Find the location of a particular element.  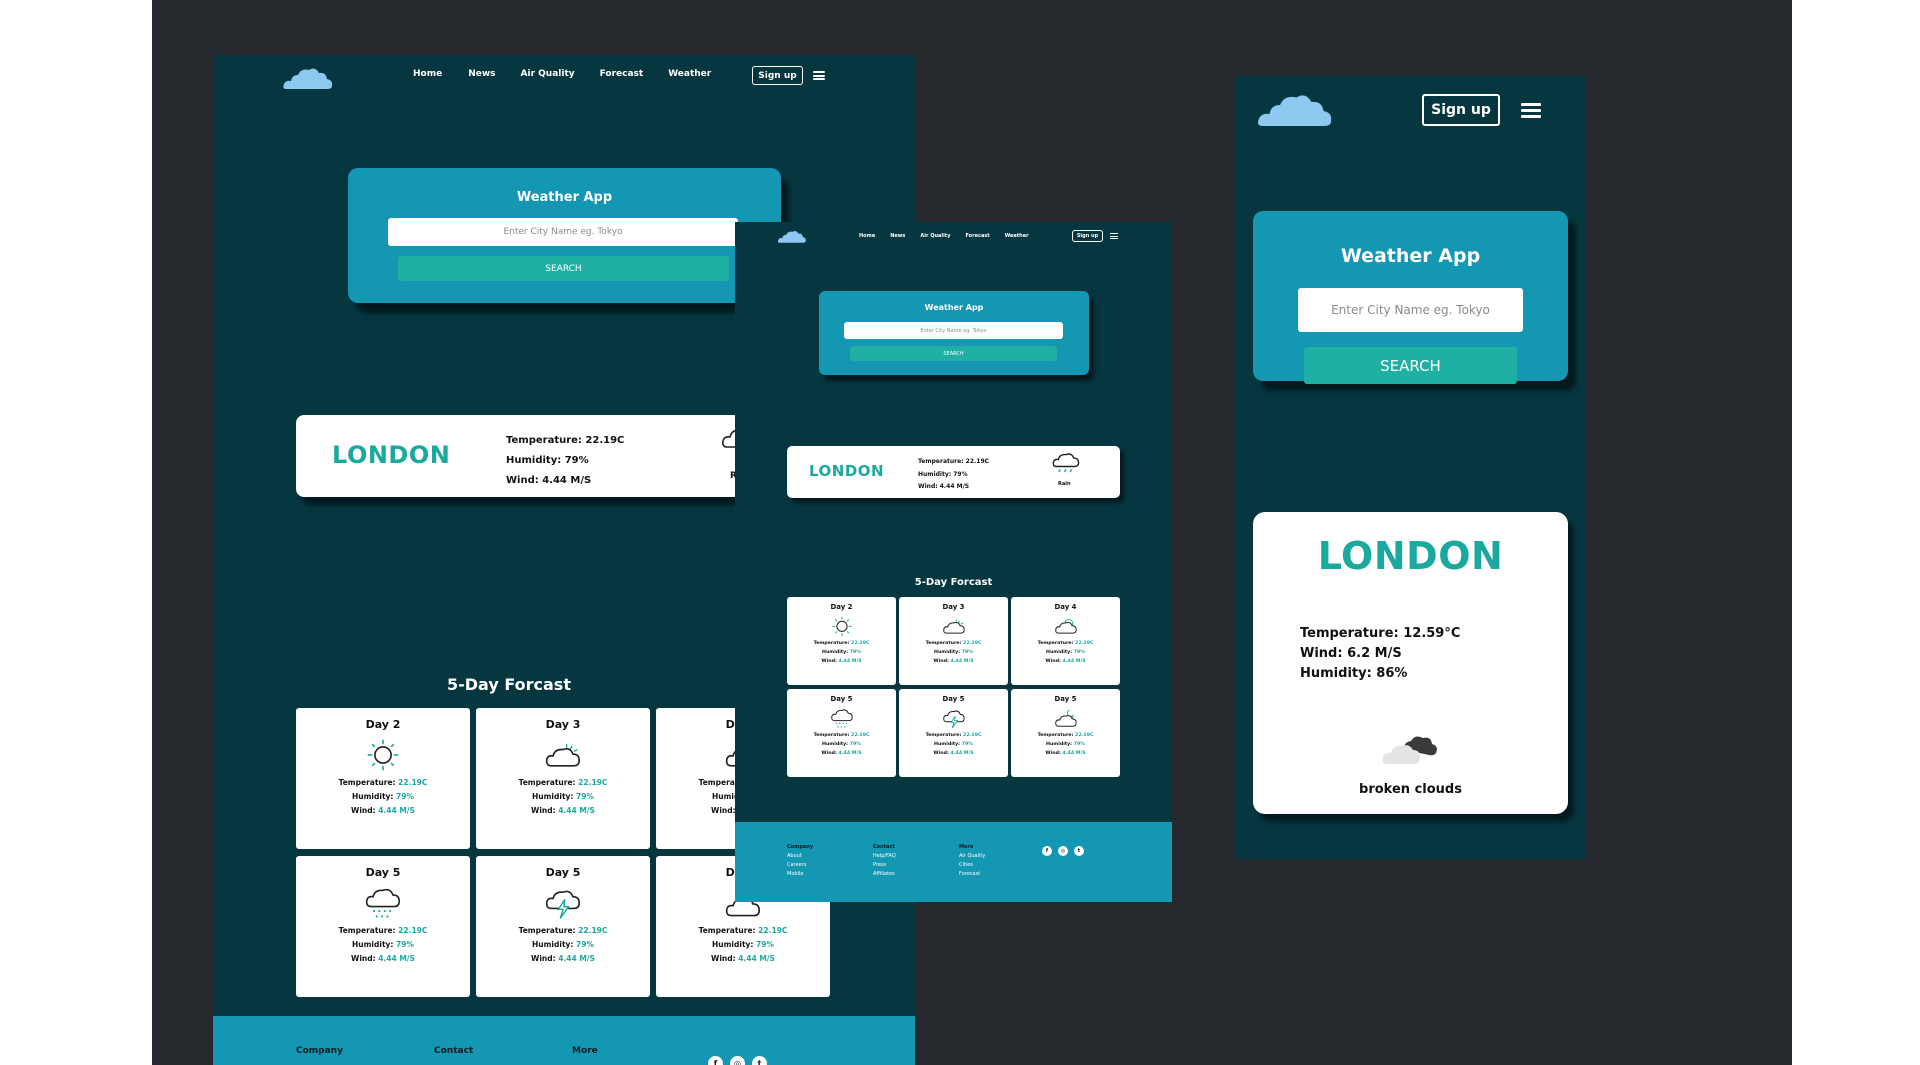

footer-link-help: Help/FAQ is located at coordinates (884, 856).